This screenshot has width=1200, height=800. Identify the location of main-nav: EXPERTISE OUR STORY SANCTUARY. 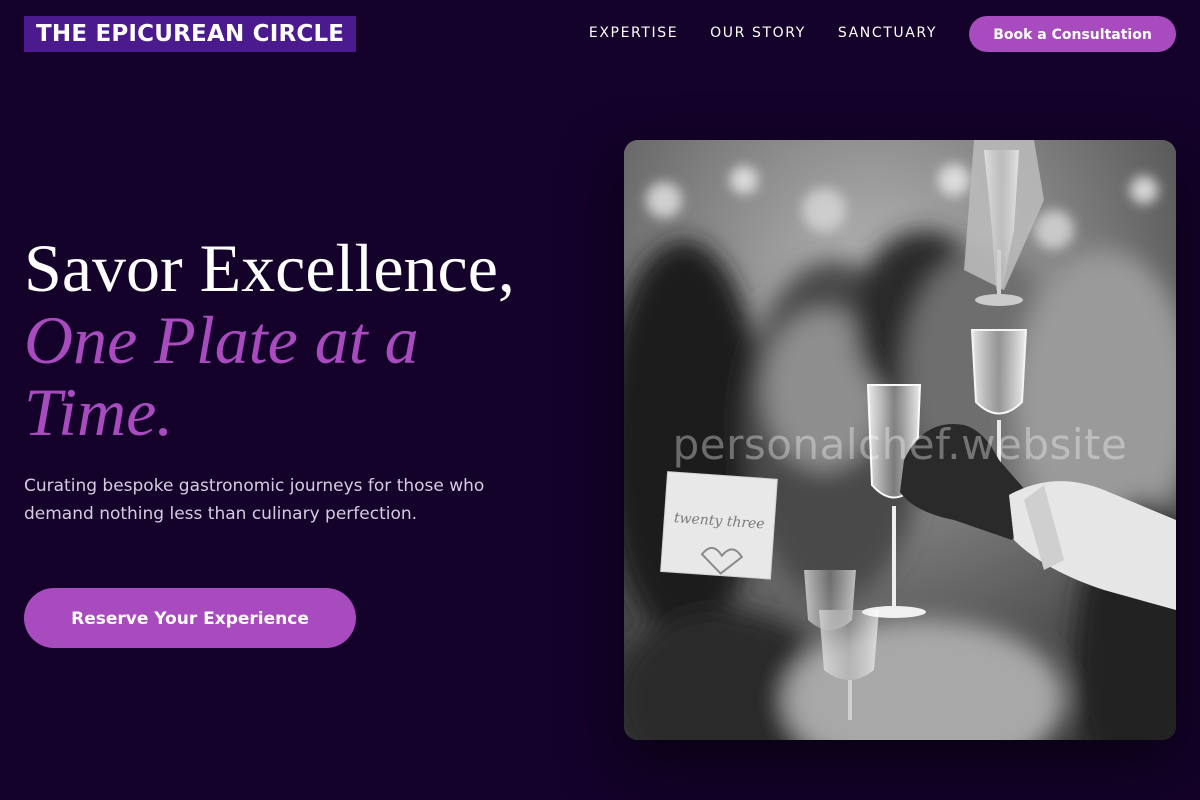
(763, 33).